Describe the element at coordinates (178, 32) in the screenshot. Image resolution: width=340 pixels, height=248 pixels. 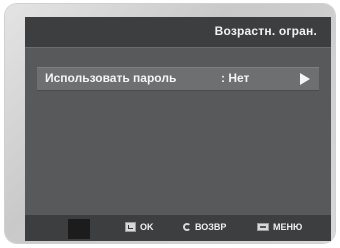
I see `title-bar: Возрастн. огран.` at that location.